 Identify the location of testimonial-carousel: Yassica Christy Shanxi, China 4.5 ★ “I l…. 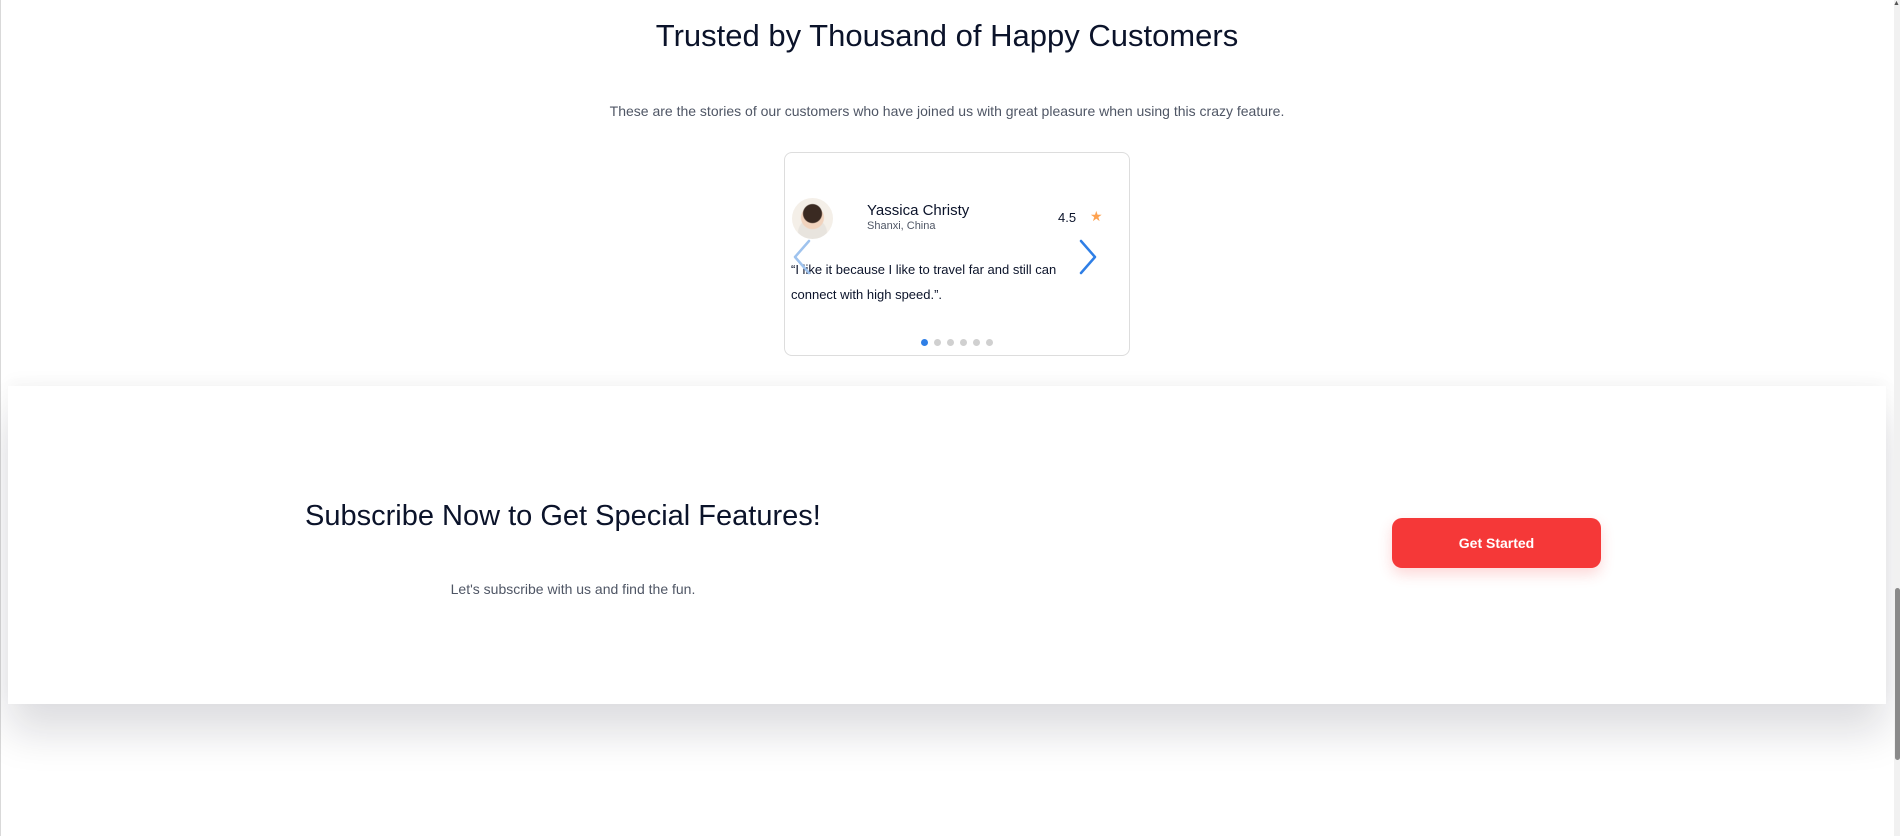
(957, 254).